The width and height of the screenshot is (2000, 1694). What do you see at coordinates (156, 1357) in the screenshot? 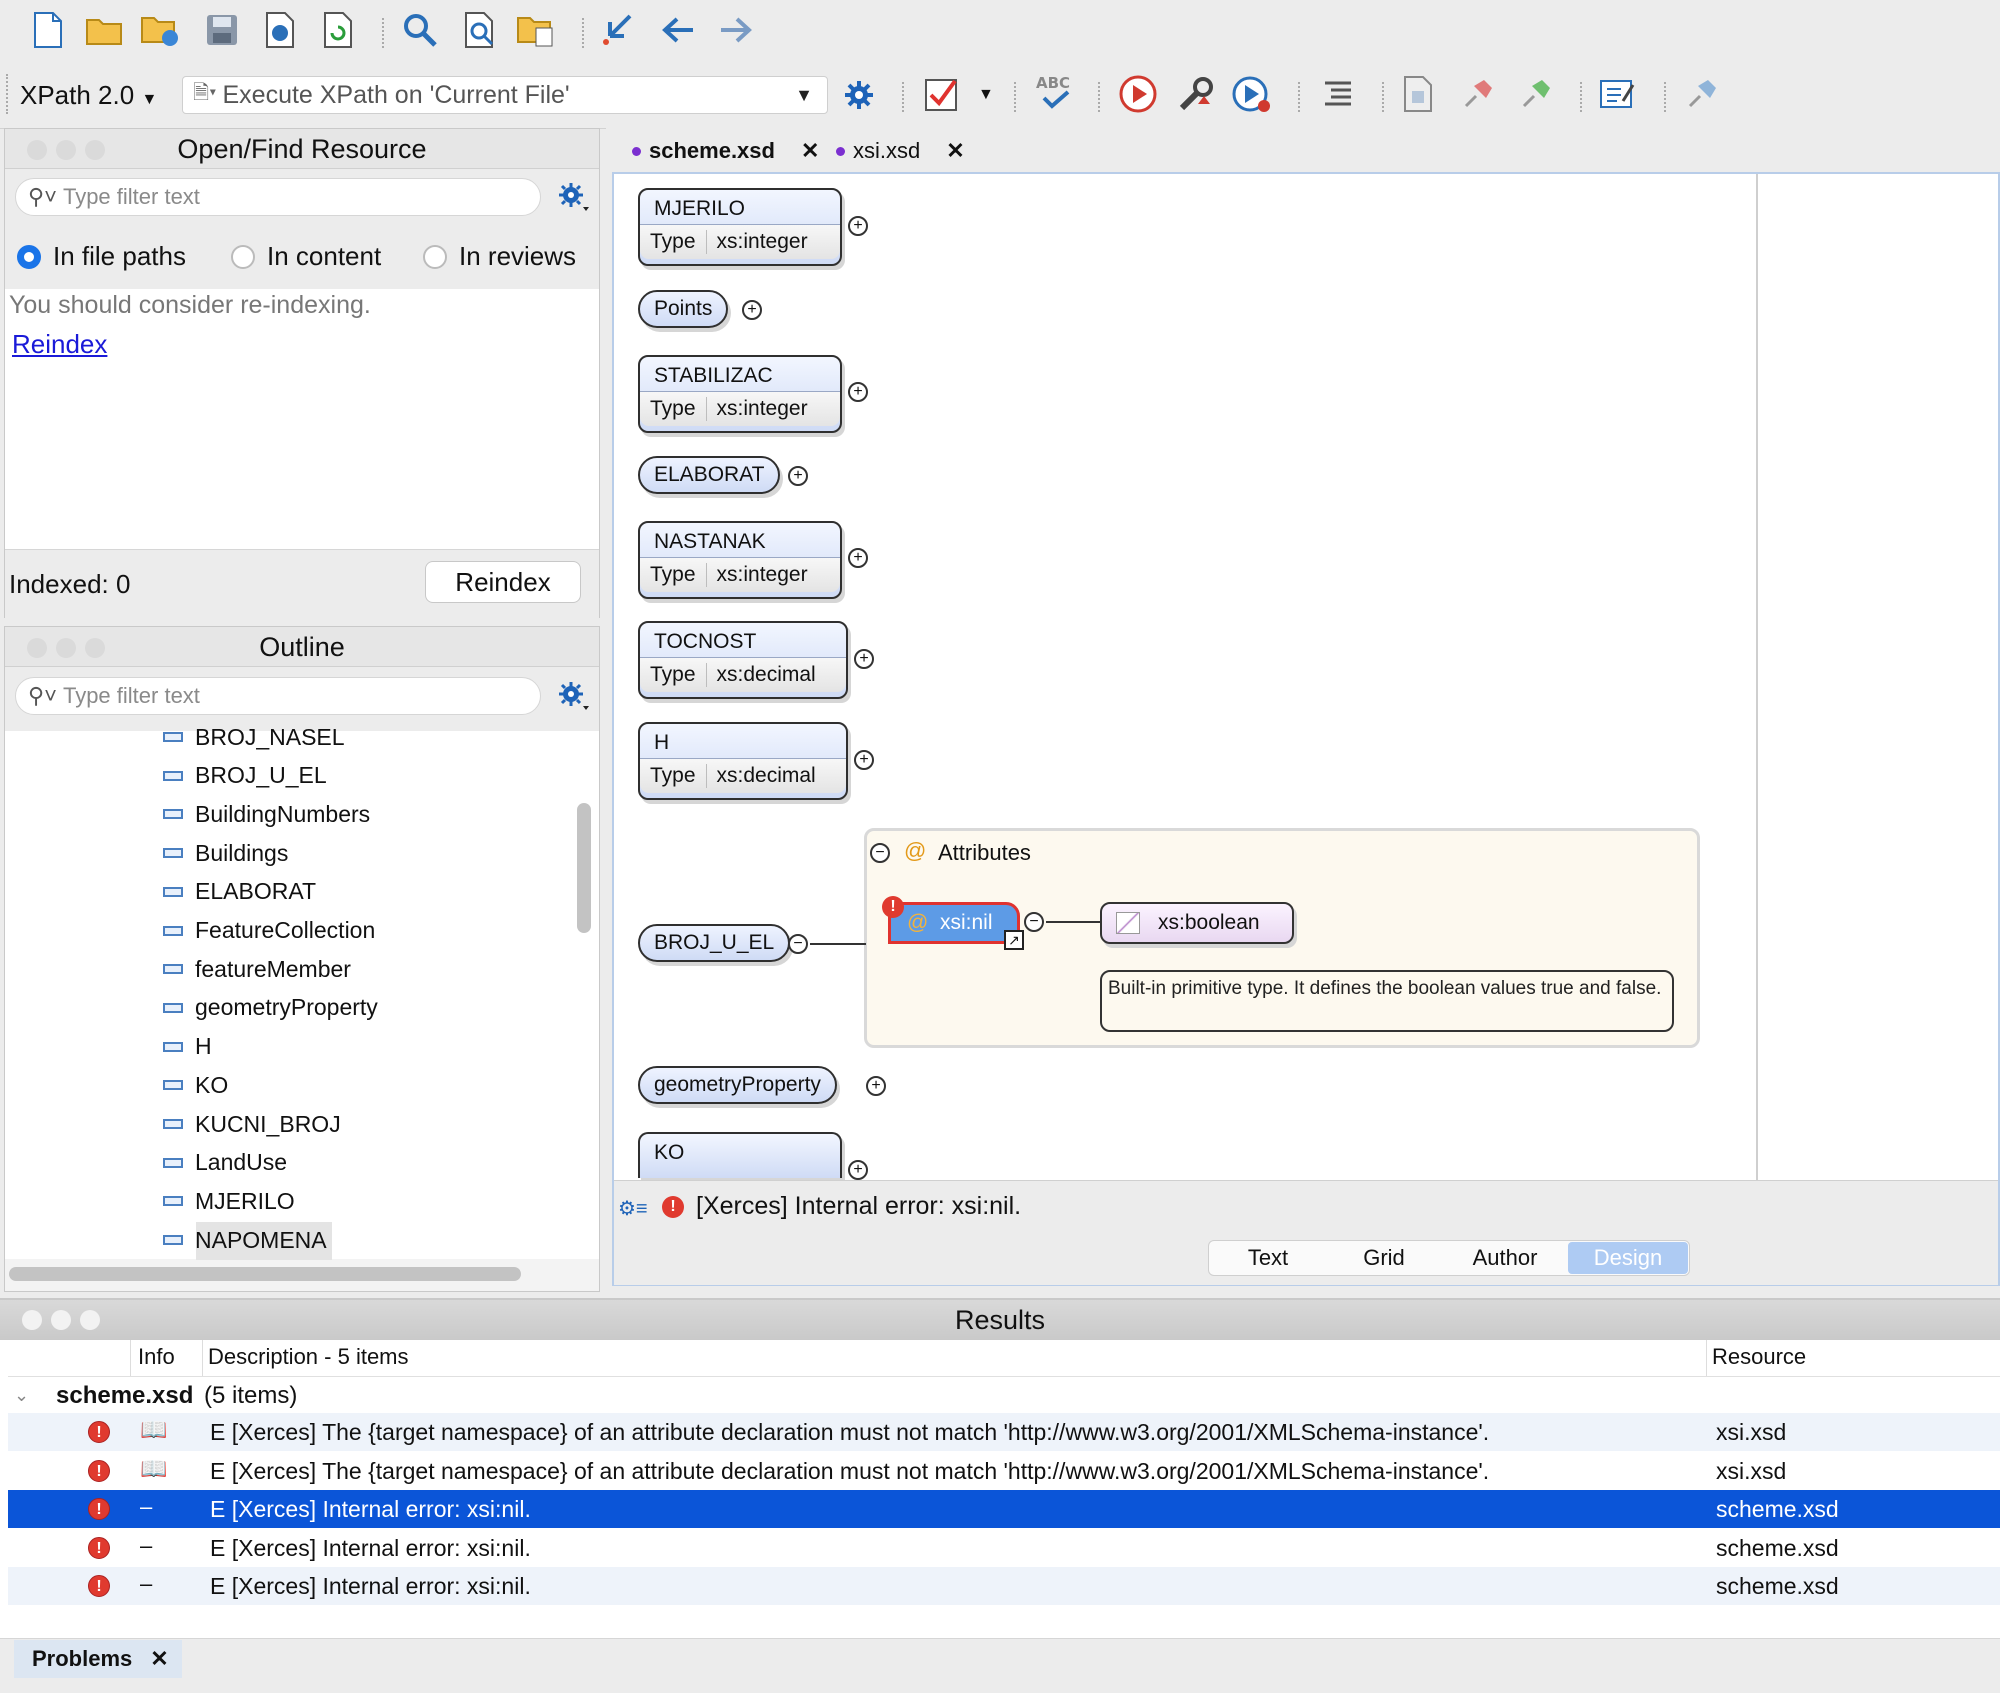
I see `column-info: Info` at bounding box center [156, 1357].